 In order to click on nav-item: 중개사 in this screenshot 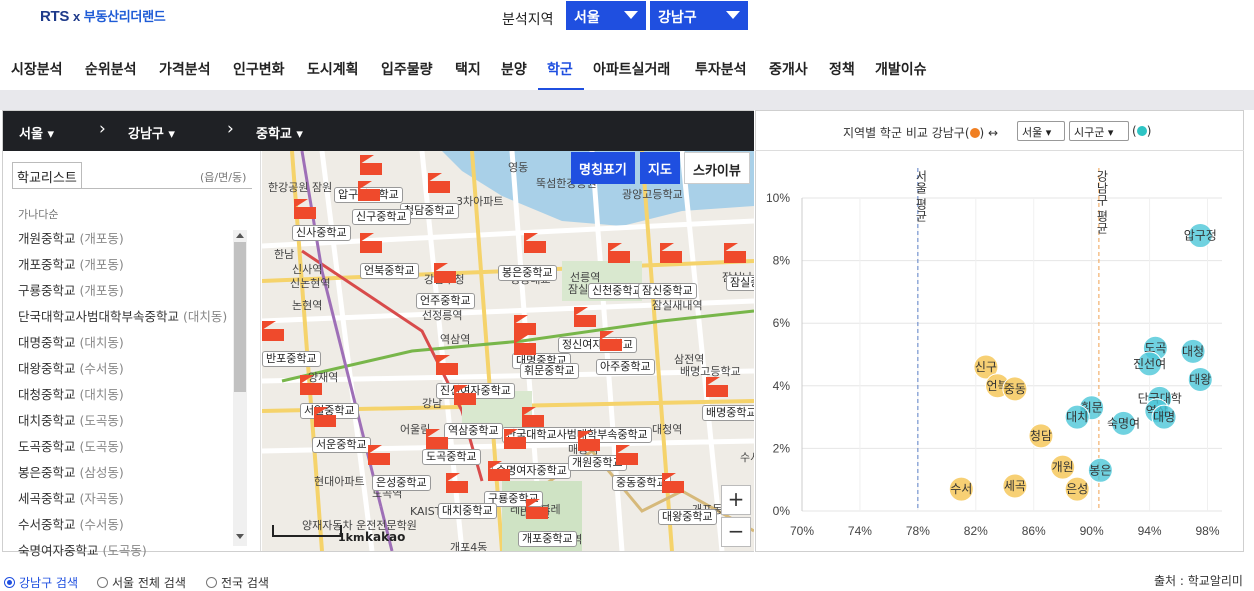, I will do `click(788, 69)`.